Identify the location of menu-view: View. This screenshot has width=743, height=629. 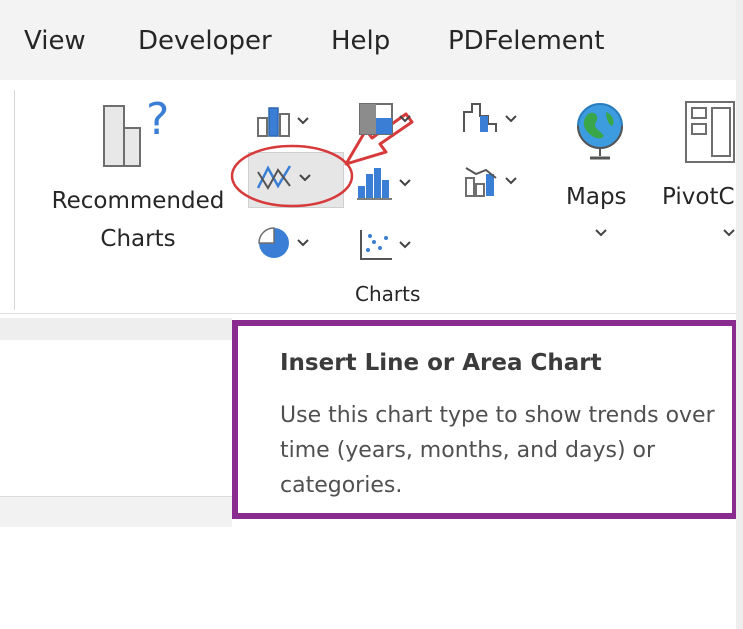
(55, 41).